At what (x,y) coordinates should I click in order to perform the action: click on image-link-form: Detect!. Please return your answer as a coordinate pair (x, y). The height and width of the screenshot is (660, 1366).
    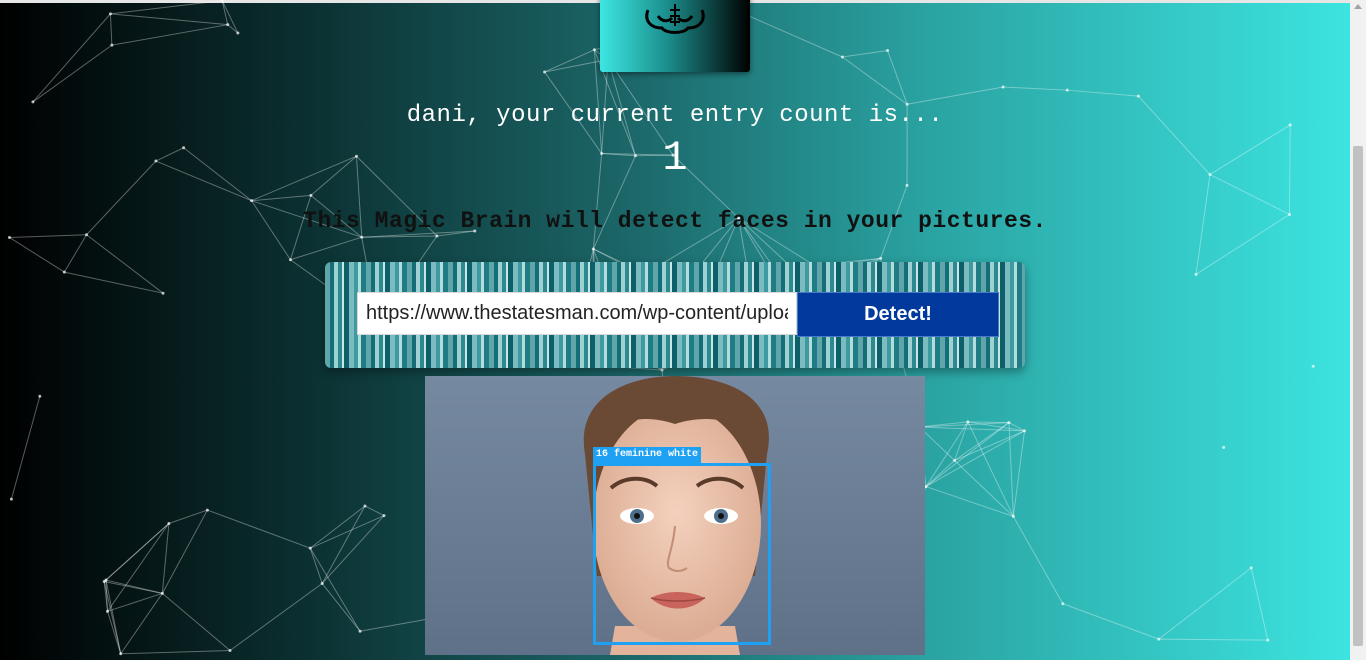
    Looking at the image, I should click on (675, 315).